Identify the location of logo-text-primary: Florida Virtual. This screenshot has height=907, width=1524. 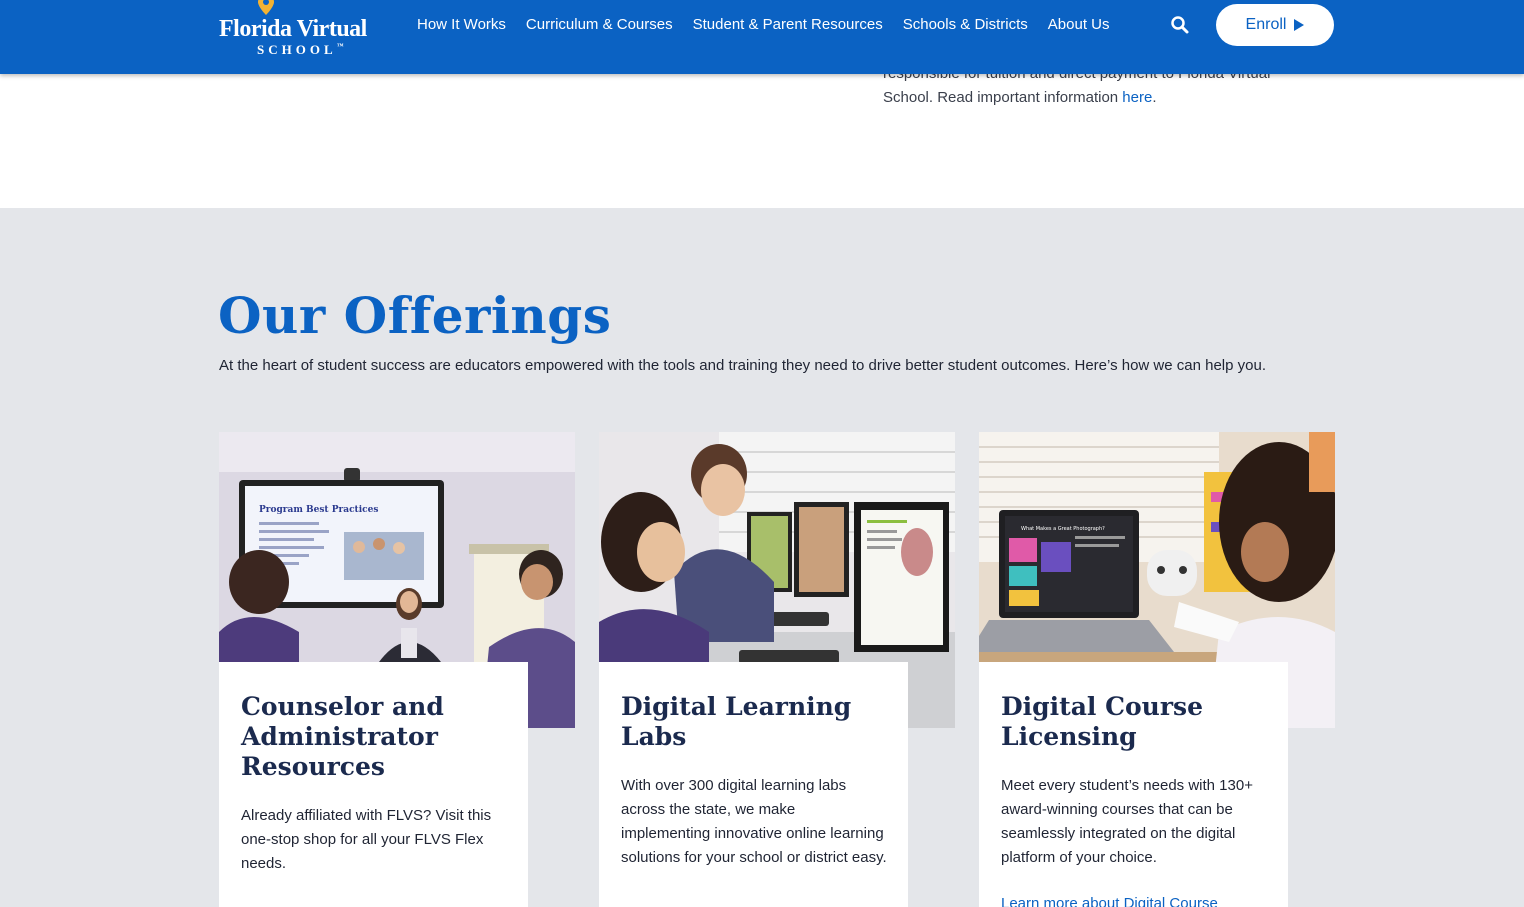
(293, 29).